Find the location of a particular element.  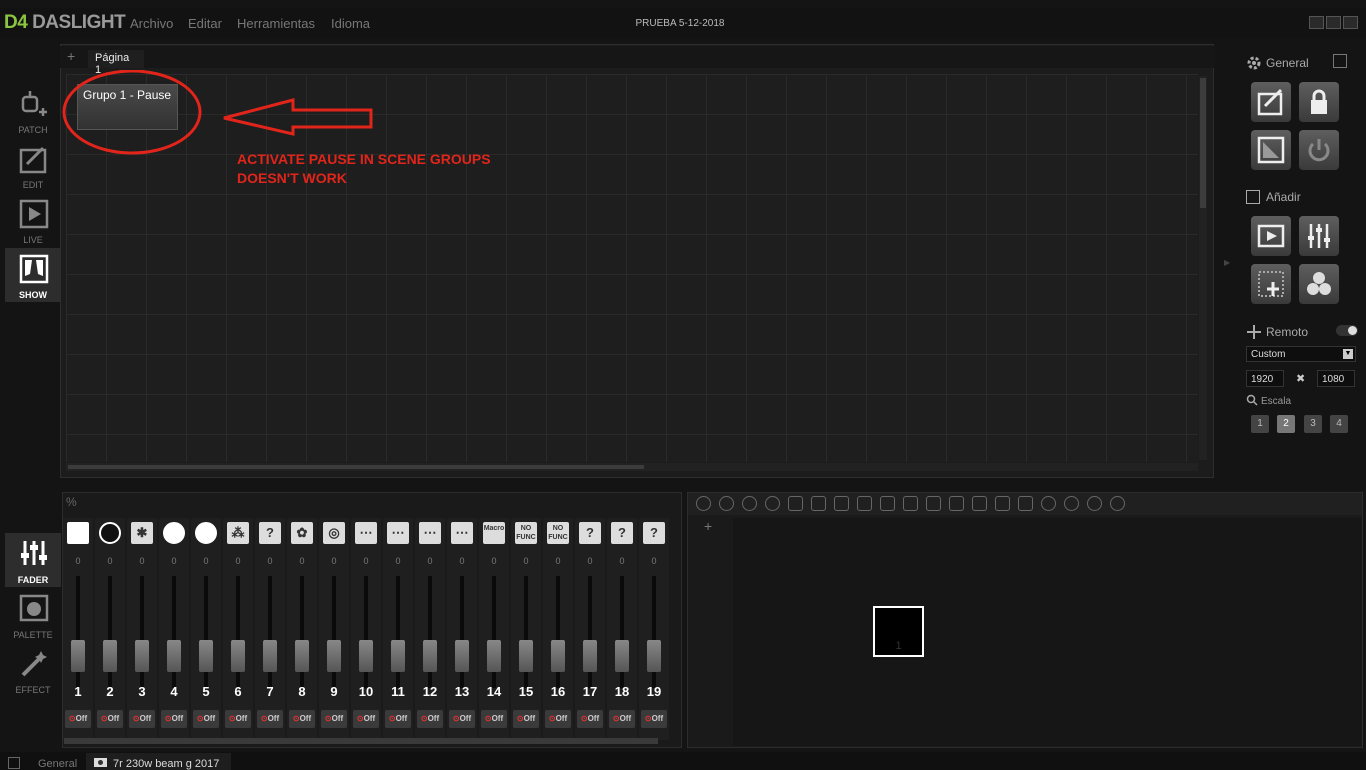

menu-idioma: Idioma is located at coordinates (350, 23).